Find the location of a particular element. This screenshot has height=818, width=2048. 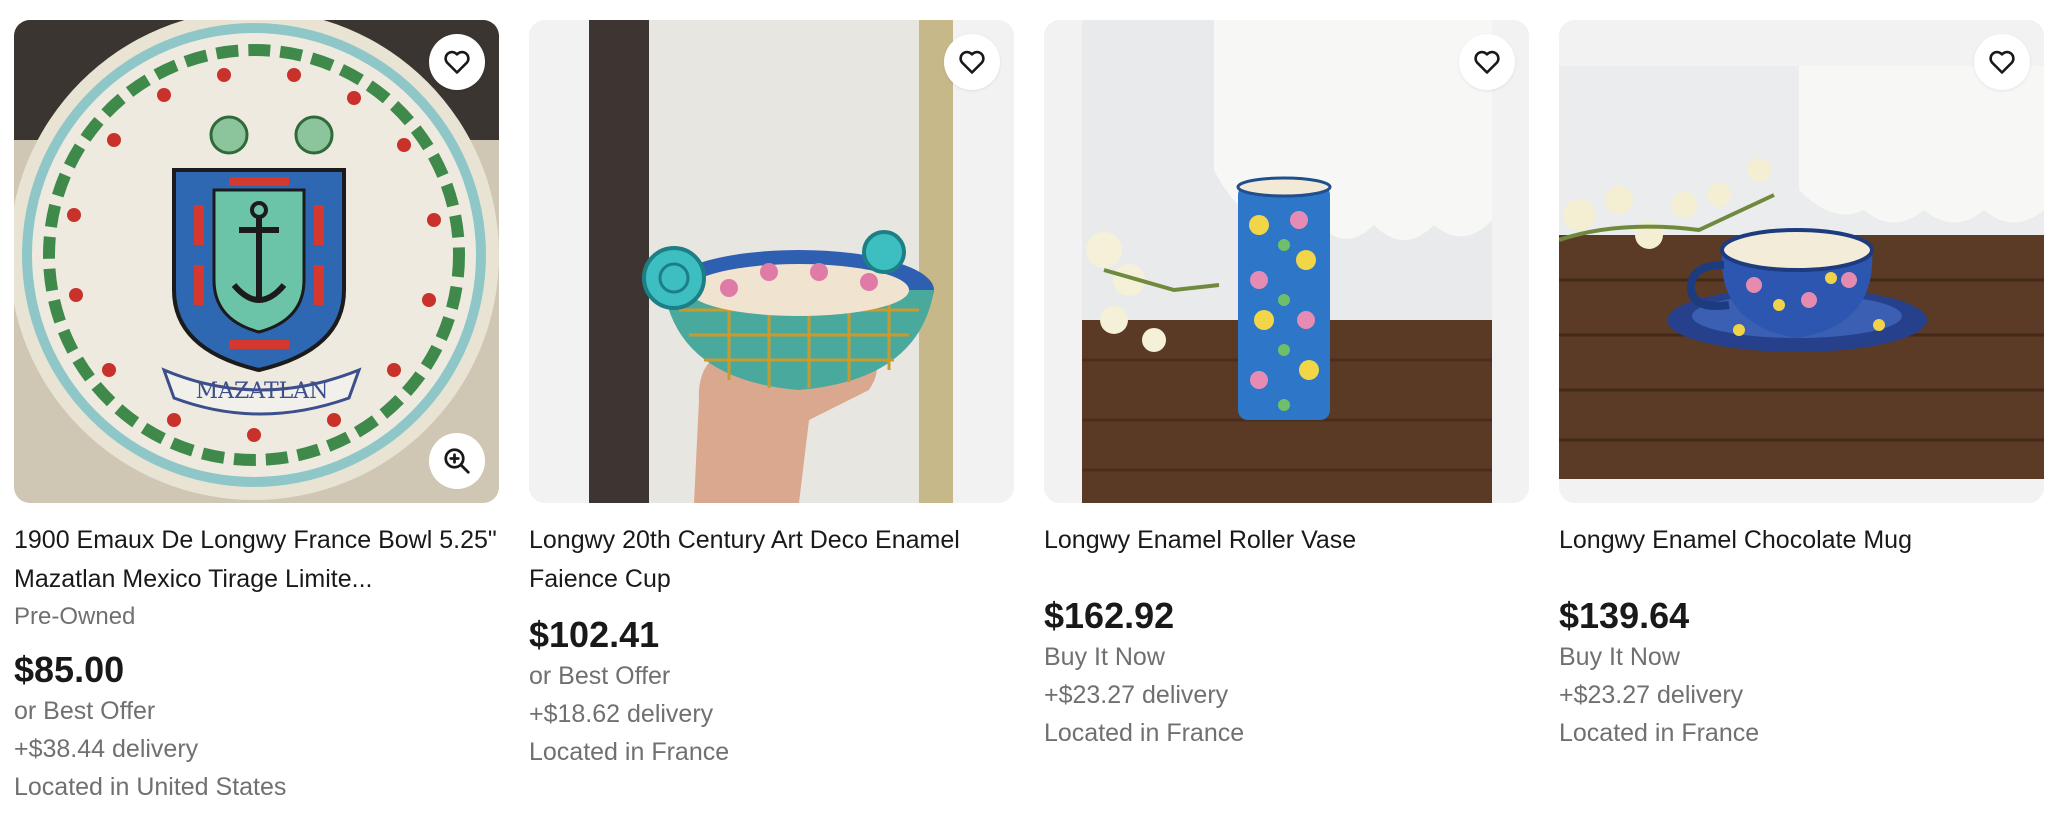

zoom-button is located at coordinates (457, 461).